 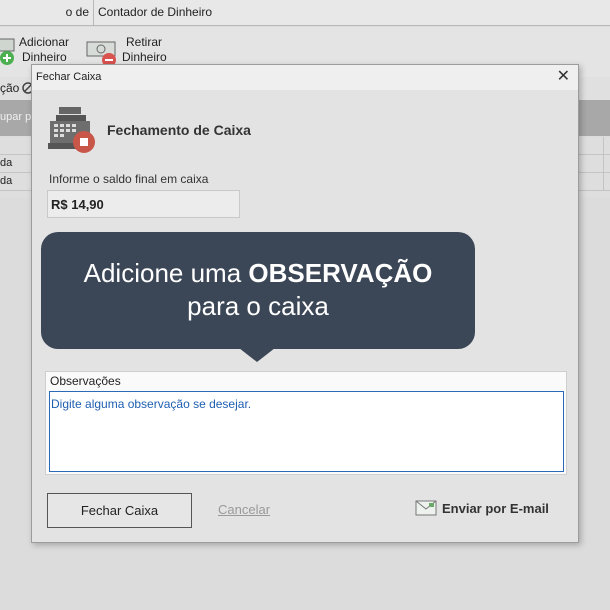 I want to click on remove-money-label-1: Retirar, so click(x=144, y=42).